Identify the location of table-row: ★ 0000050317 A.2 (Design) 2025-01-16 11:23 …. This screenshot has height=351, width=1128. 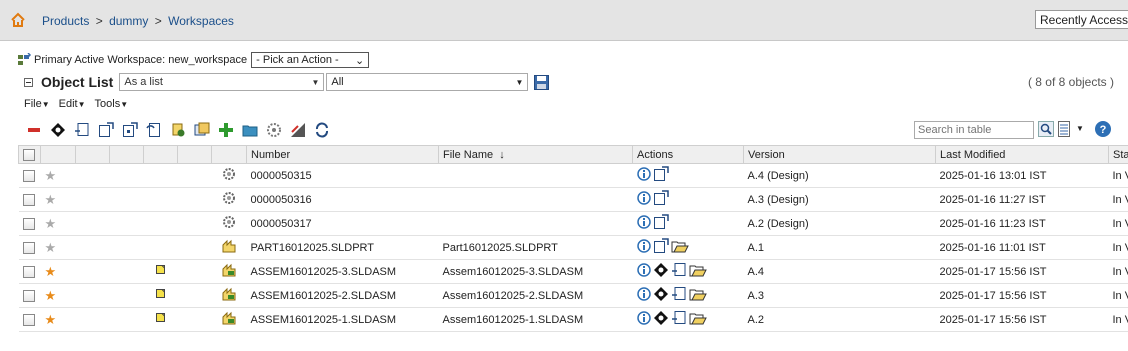
(573, 223).